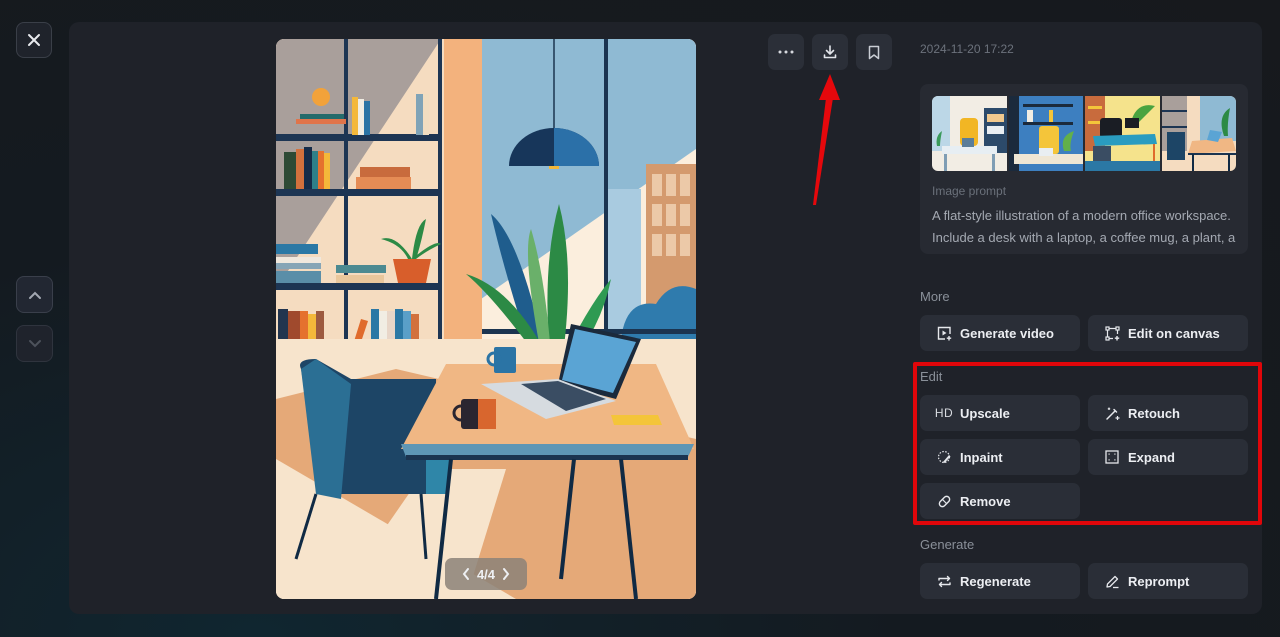 The width and height of the screenshot is (1280, 637). I want to click on chevron-down-icon, so click(34, 343).